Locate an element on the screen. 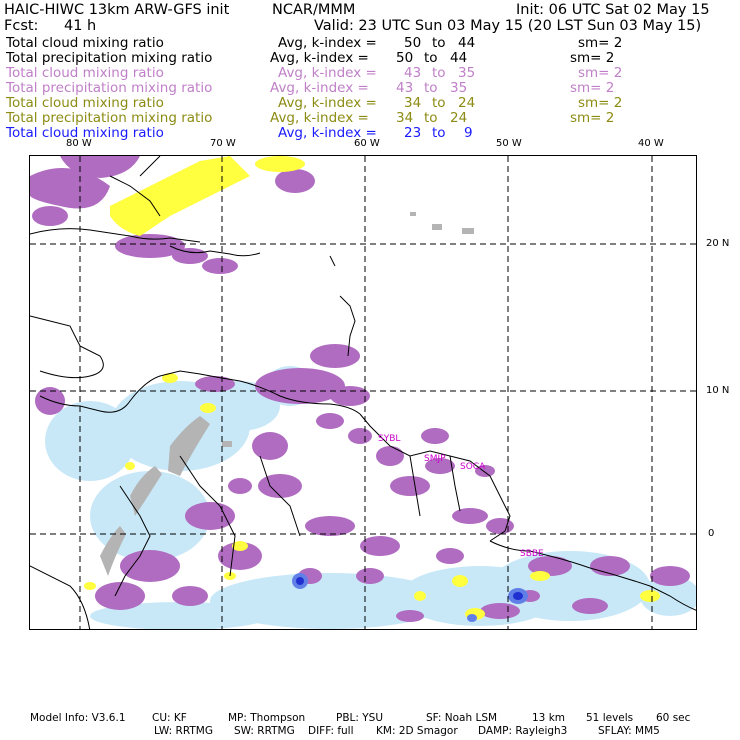  footer-item: 51 levels is located at coordinates (610, 718).